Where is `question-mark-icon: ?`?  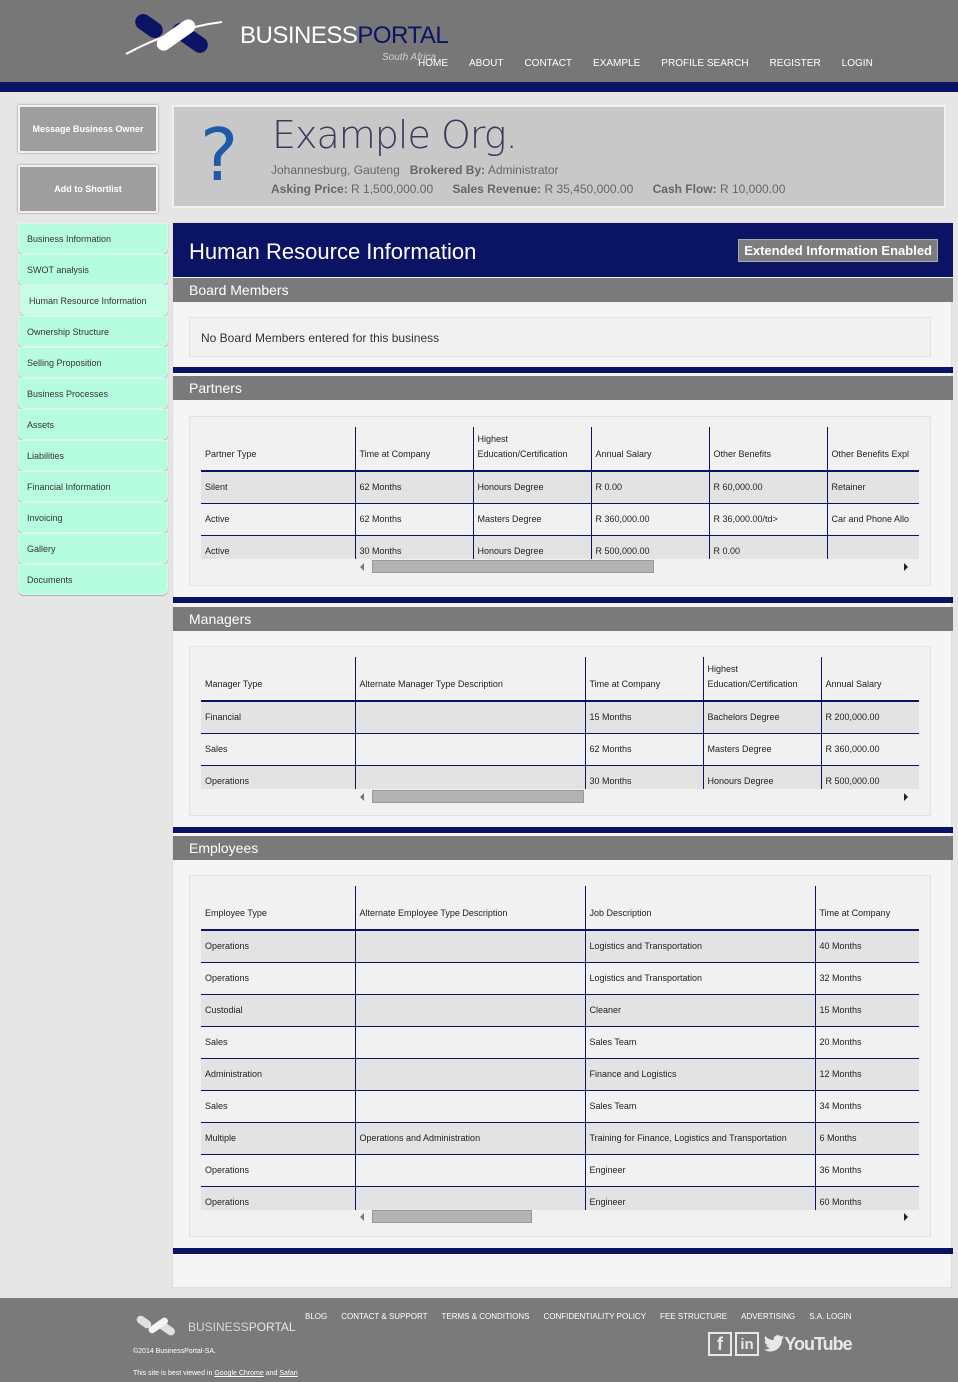 question-mark-icon: ? is located at coordinates (219, 155).